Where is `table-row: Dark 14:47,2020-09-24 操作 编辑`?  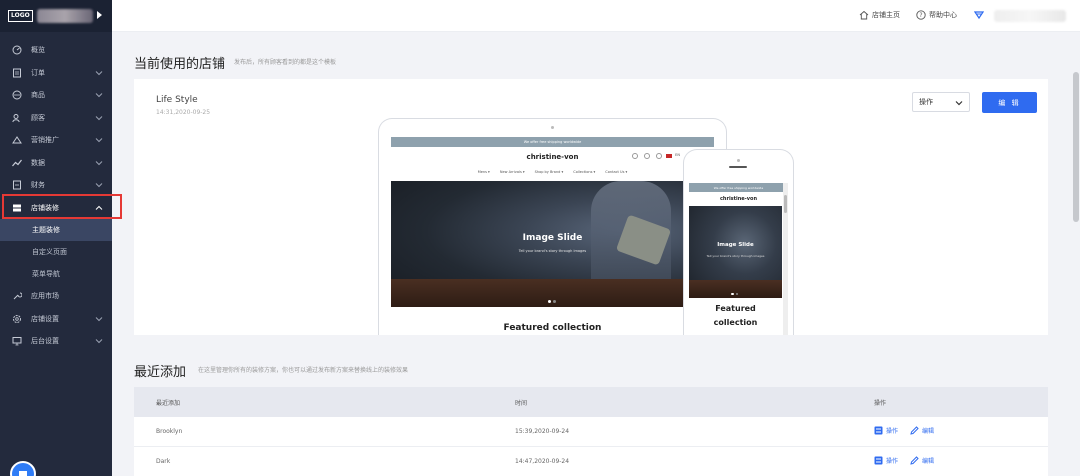 table-row: Dark 14:47,2020-09-24 操作 编辑 is located at coordinates (591, 461).